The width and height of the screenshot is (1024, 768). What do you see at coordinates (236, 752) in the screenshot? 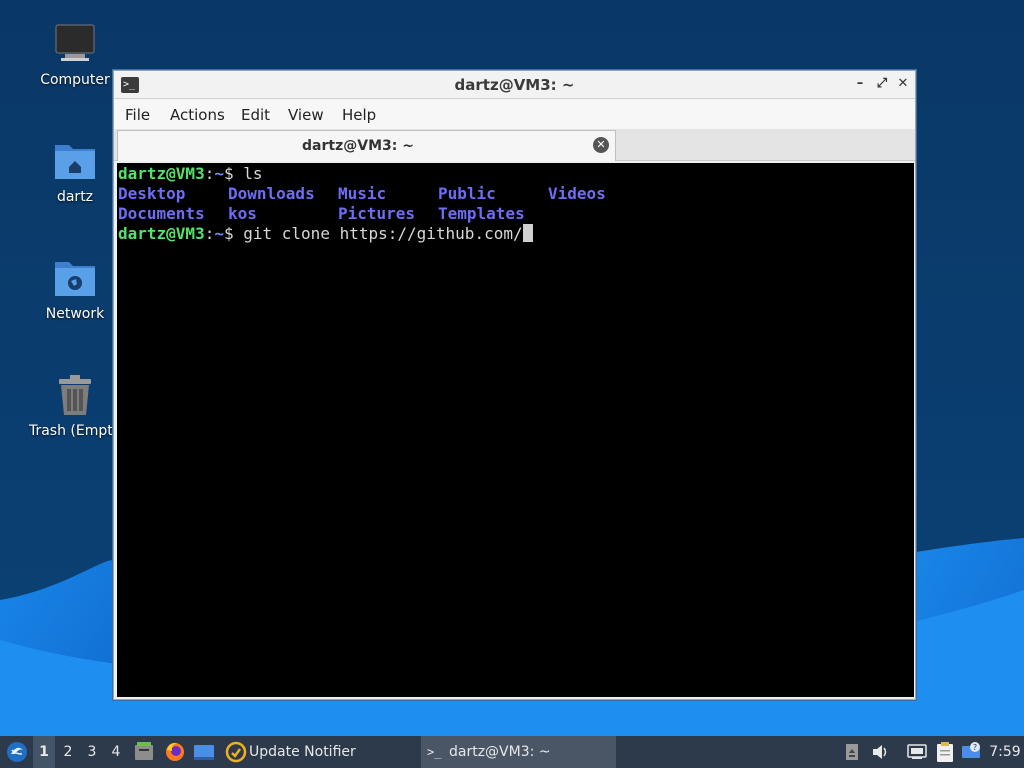
I see `update-notifier-icon` at bounding box center [236, 752].